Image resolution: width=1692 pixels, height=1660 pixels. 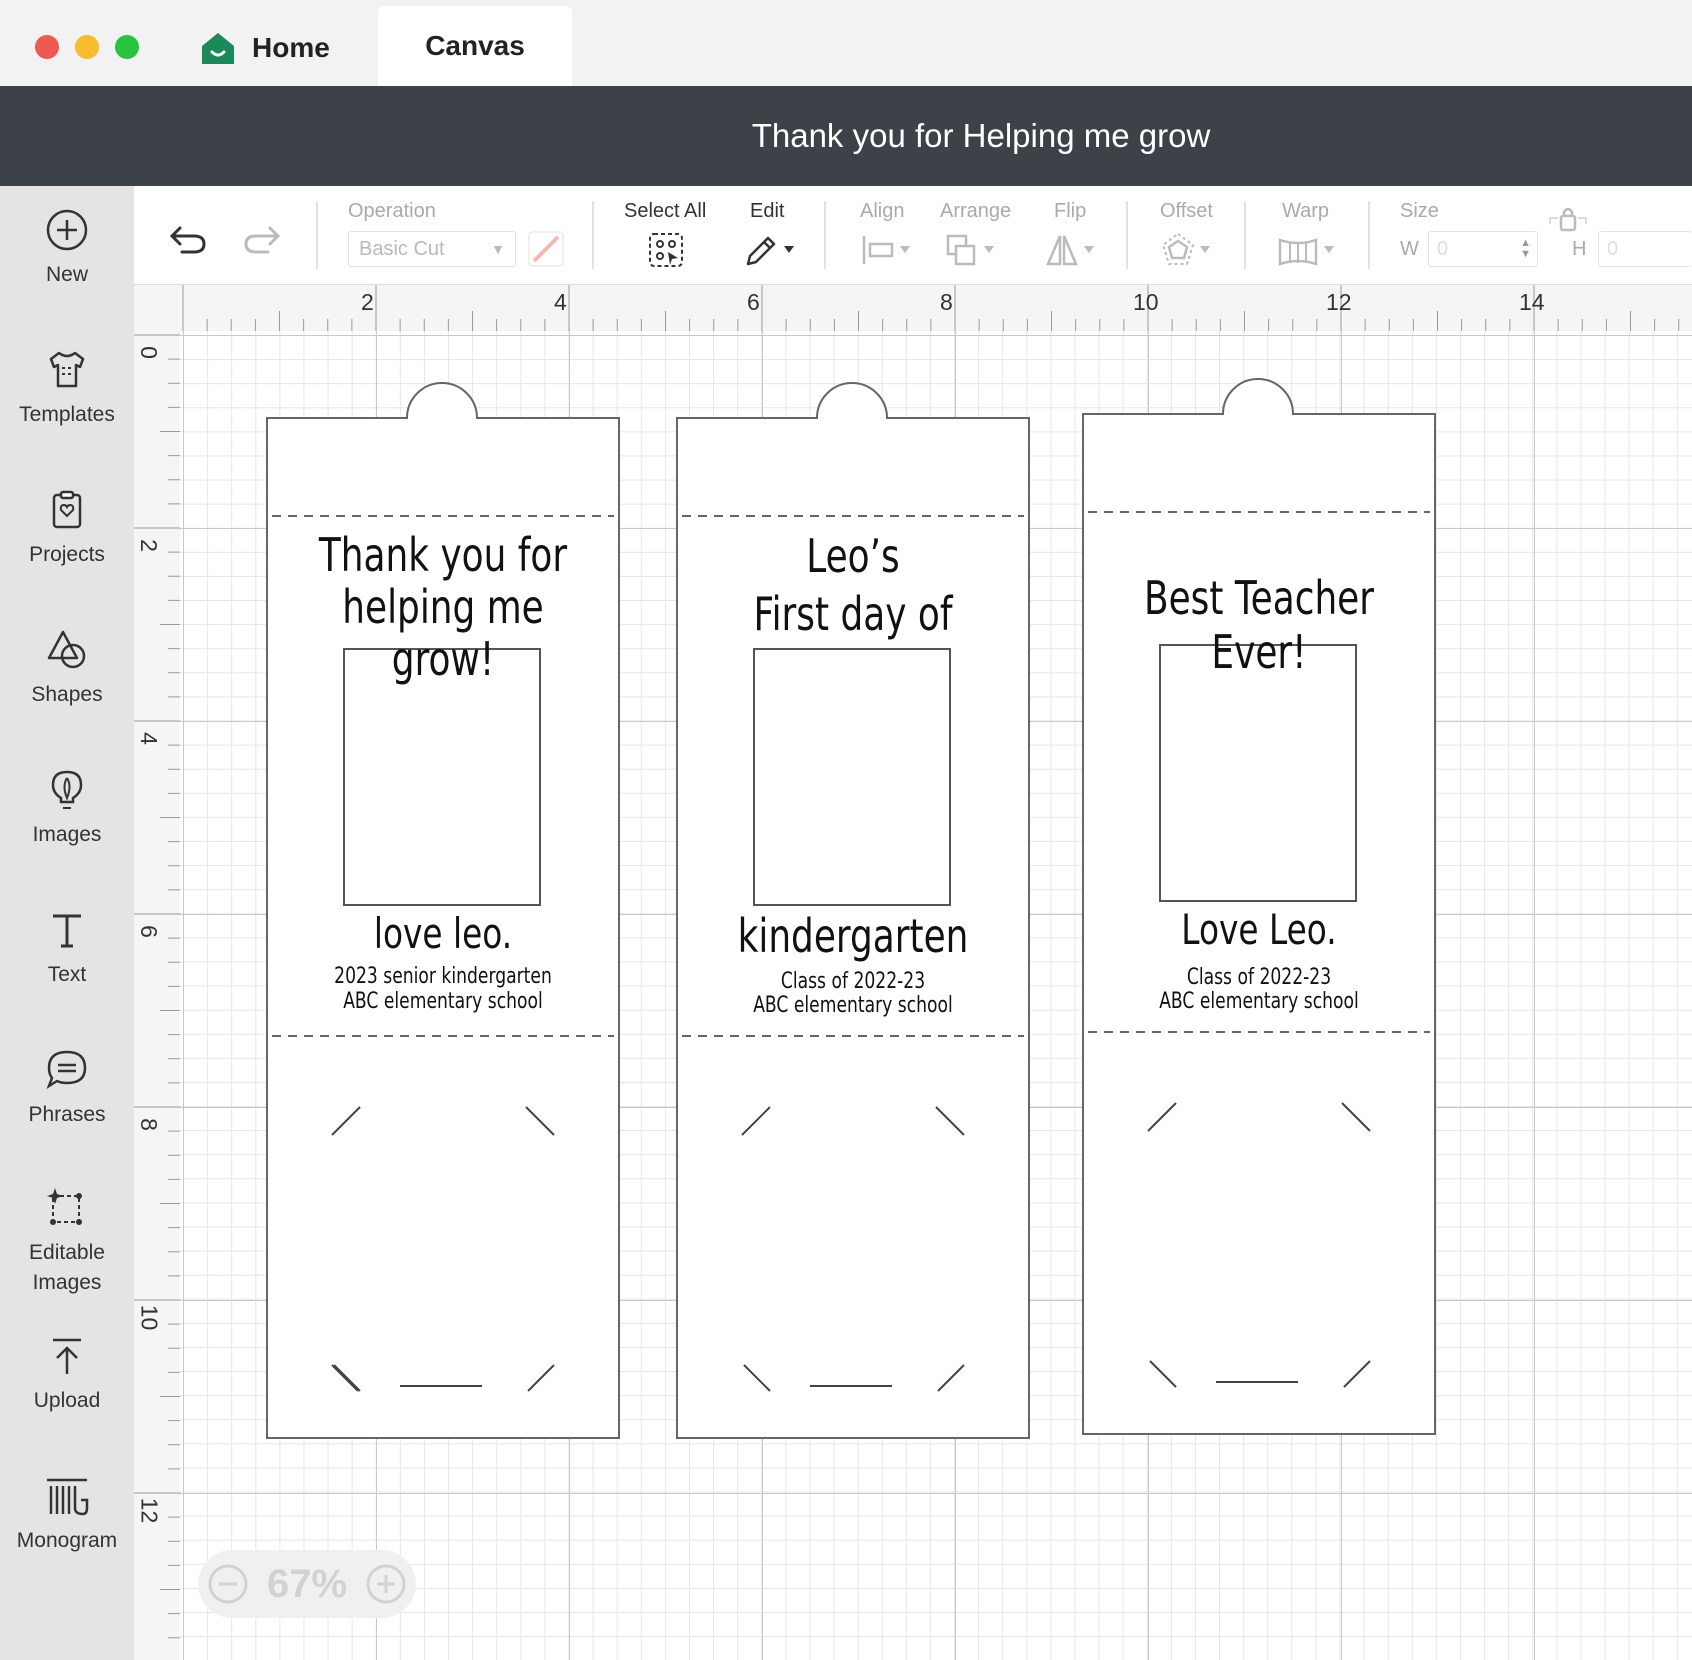 I want to click on sidebar-item-monogram: Monogram, so click(x=67, y=1515).